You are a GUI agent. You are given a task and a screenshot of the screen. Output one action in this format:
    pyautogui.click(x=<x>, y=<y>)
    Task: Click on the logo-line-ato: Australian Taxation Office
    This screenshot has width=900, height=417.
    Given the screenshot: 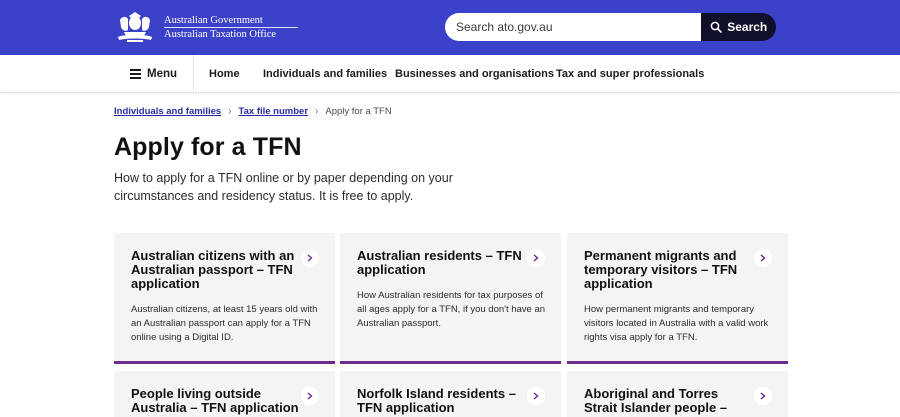 What is the action you would take?
    pyautogui.click(x=220, y=34)
    